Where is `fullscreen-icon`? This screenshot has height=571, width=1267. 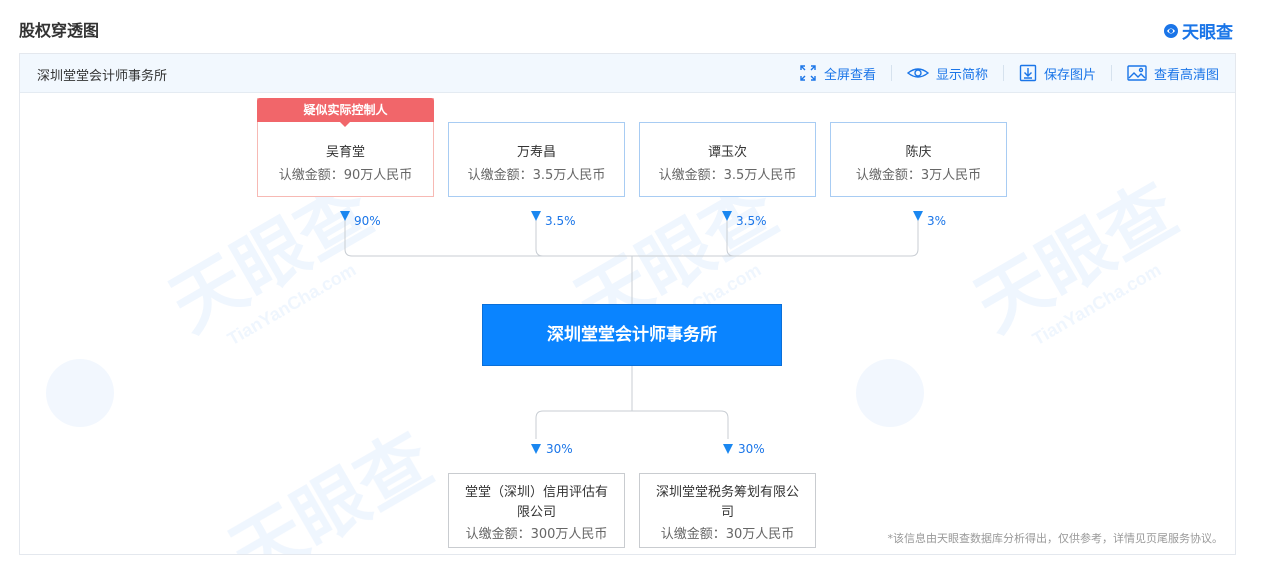
fullscreen-icon is located at coordinates (808, 73).